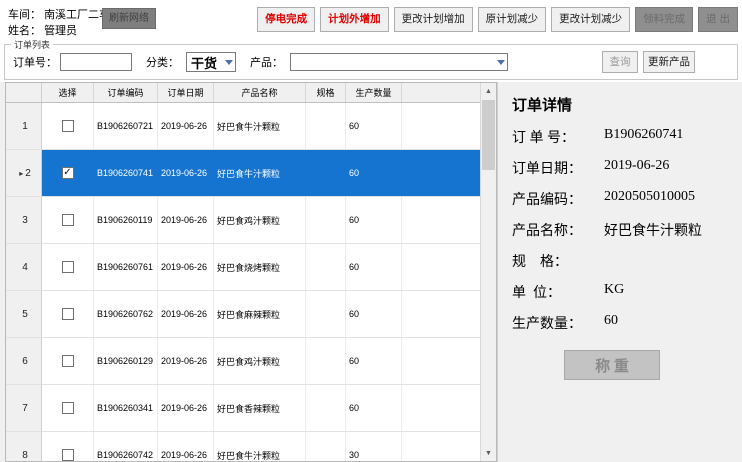 This screenshot has width=742, height=462. What do you see at coordinates (433, 19) in the screenshot?
I see `top-action-button-2: 更改计划增加` at bounding box center [433, 19].